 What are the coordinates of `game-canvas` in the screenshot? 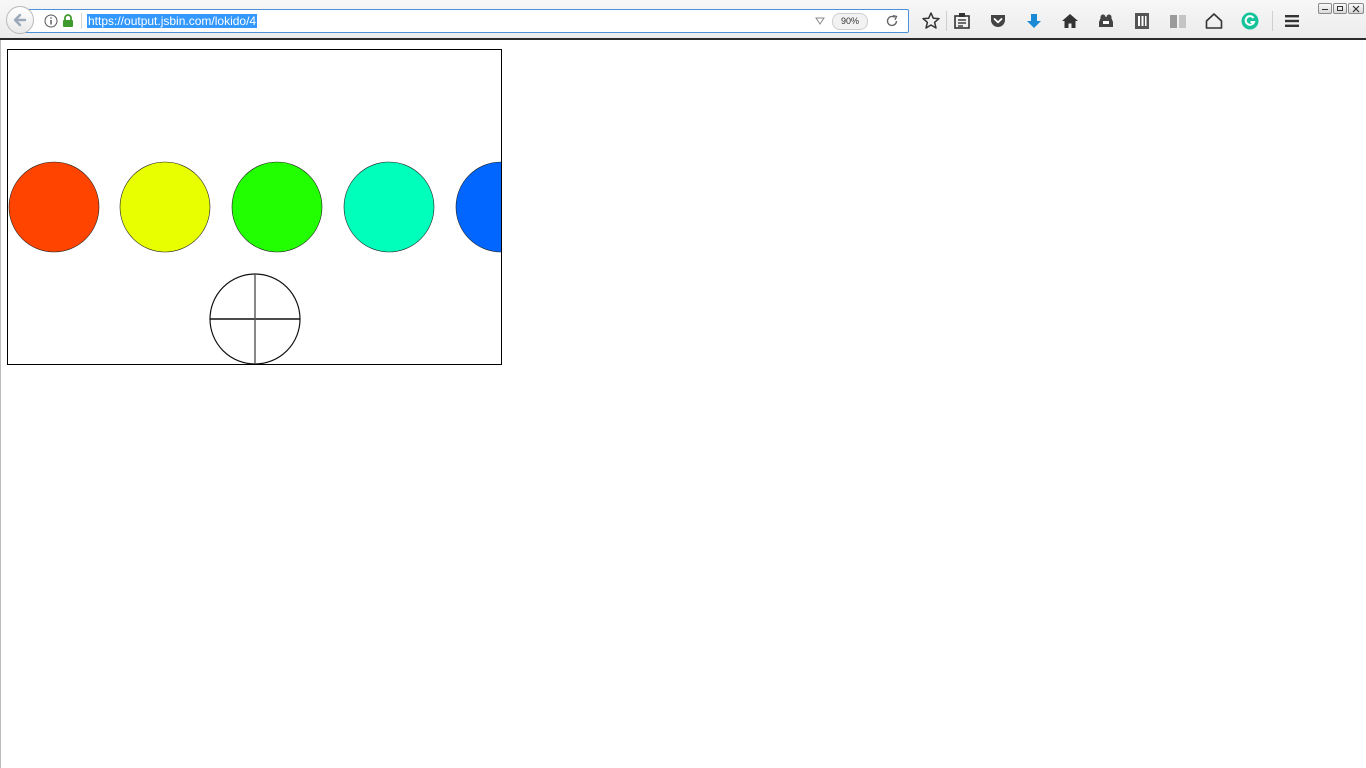 It's located at (254, 207).